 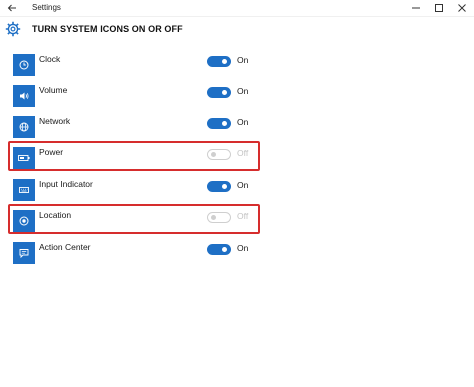 I want to click on power-toggle, so click(x=219, y=154).